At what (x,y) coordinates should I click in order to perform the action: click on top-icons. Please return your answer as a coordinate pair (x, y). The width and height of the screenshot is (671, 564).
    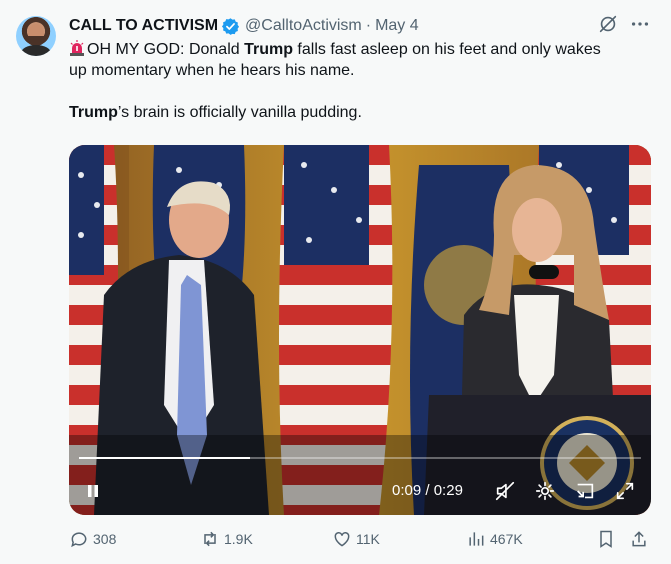
    Looking at the image, I should click on (624, 24).